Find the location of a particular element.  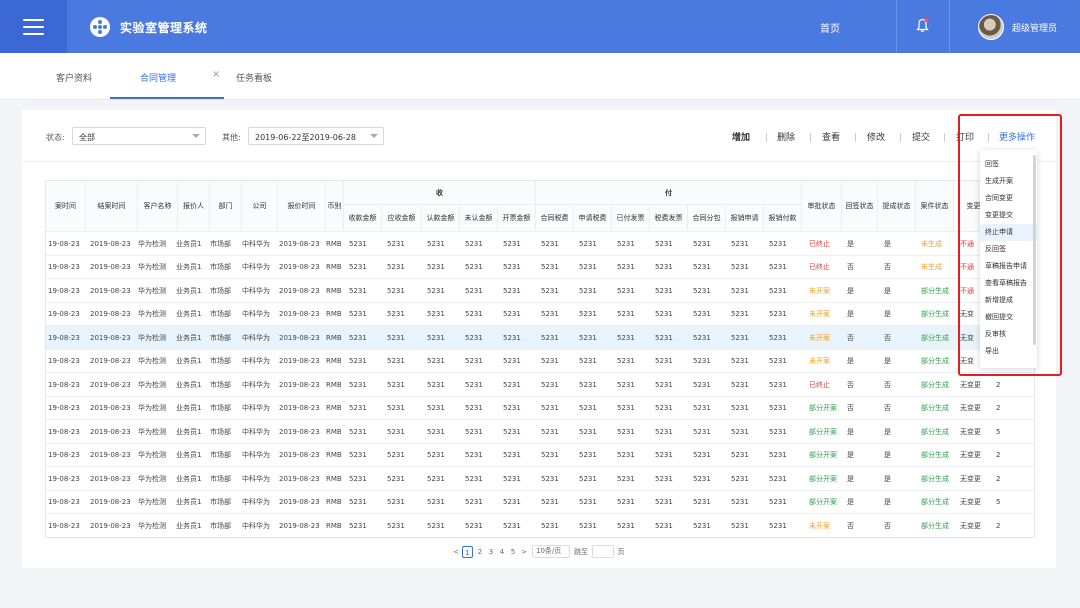

column-header: 结案时间 is located at coordinates (112, 206).